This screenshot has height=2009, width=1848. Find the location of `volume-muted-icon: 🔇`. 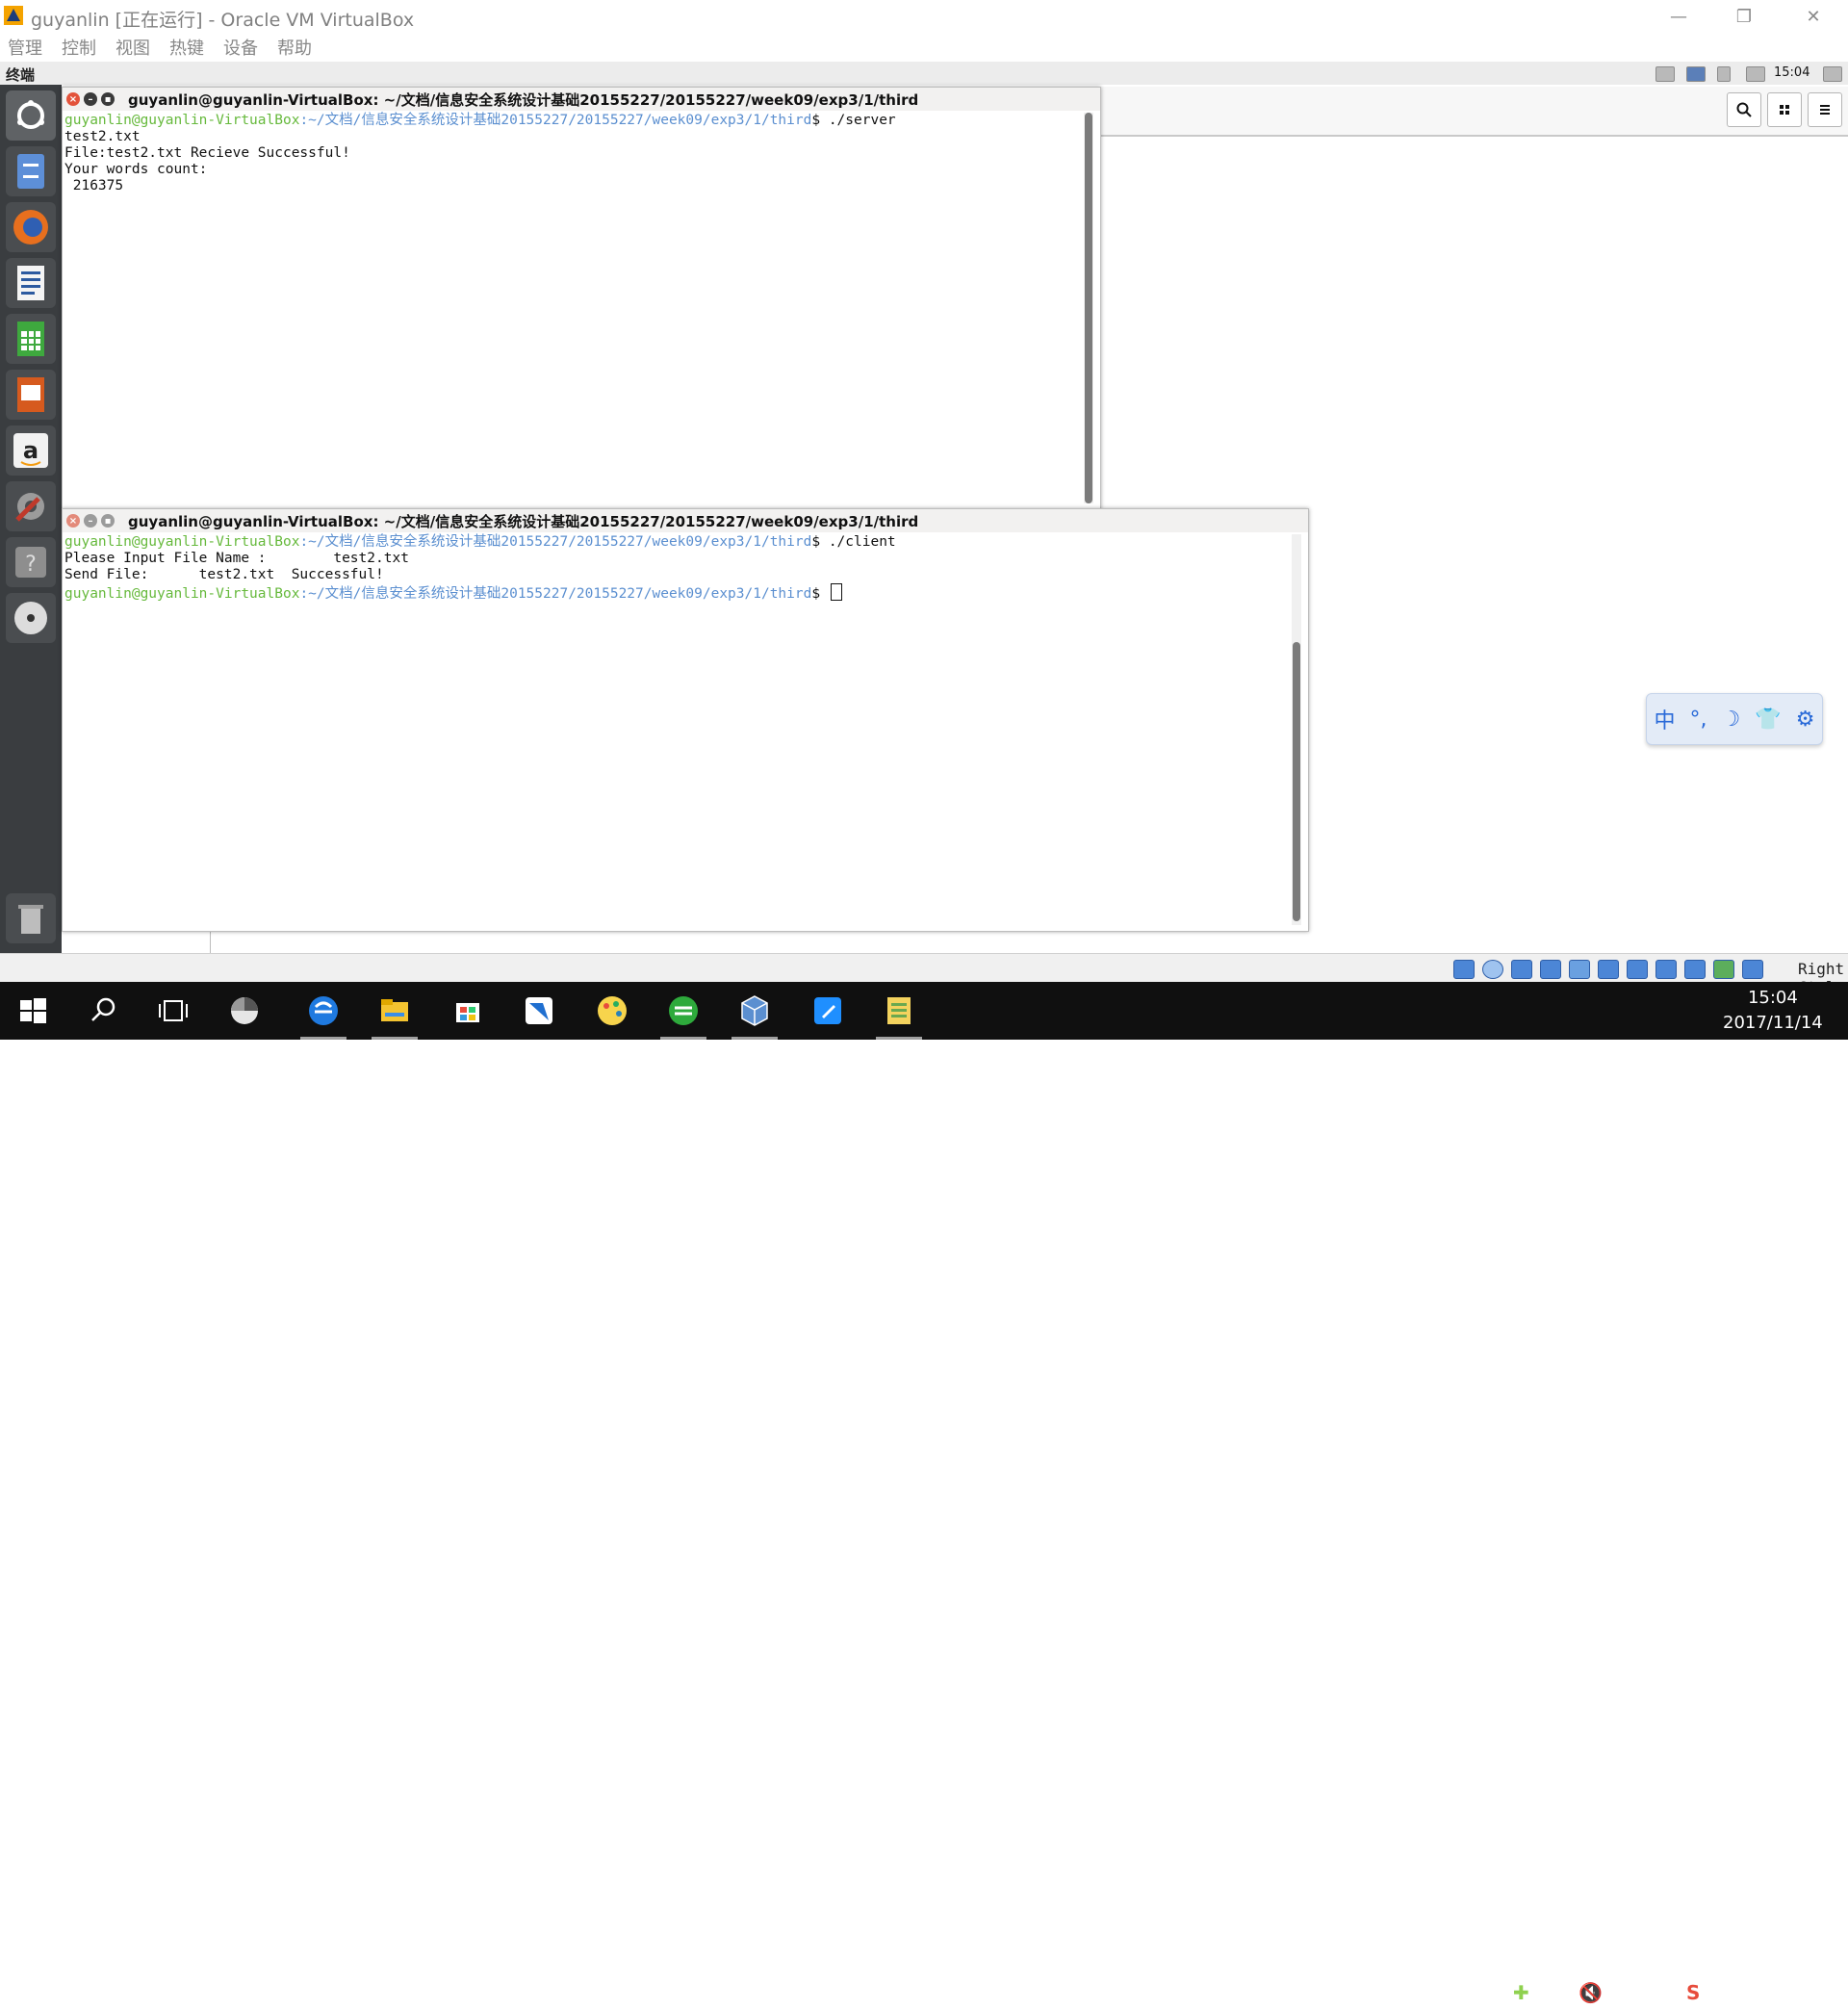

volume-muted-icon: 🔇 is located at coordinates (1590, 1992).